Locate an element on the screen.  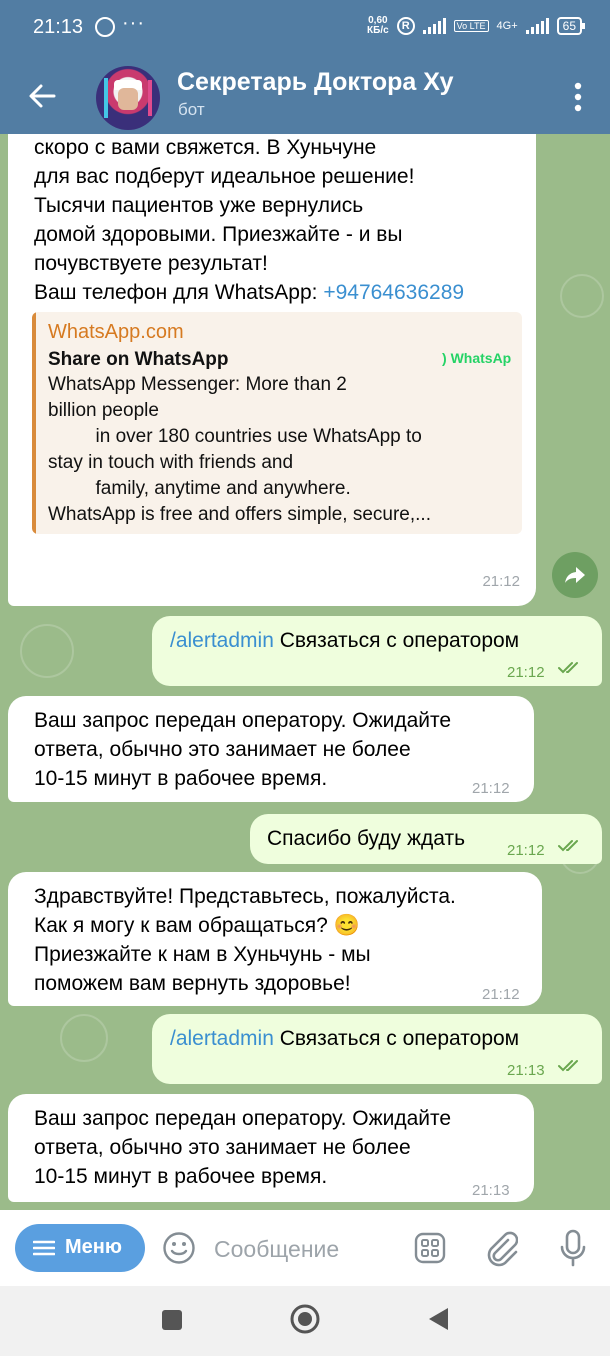
network-speed: 0,60 КБ/с is located at coordinates (378, 26).